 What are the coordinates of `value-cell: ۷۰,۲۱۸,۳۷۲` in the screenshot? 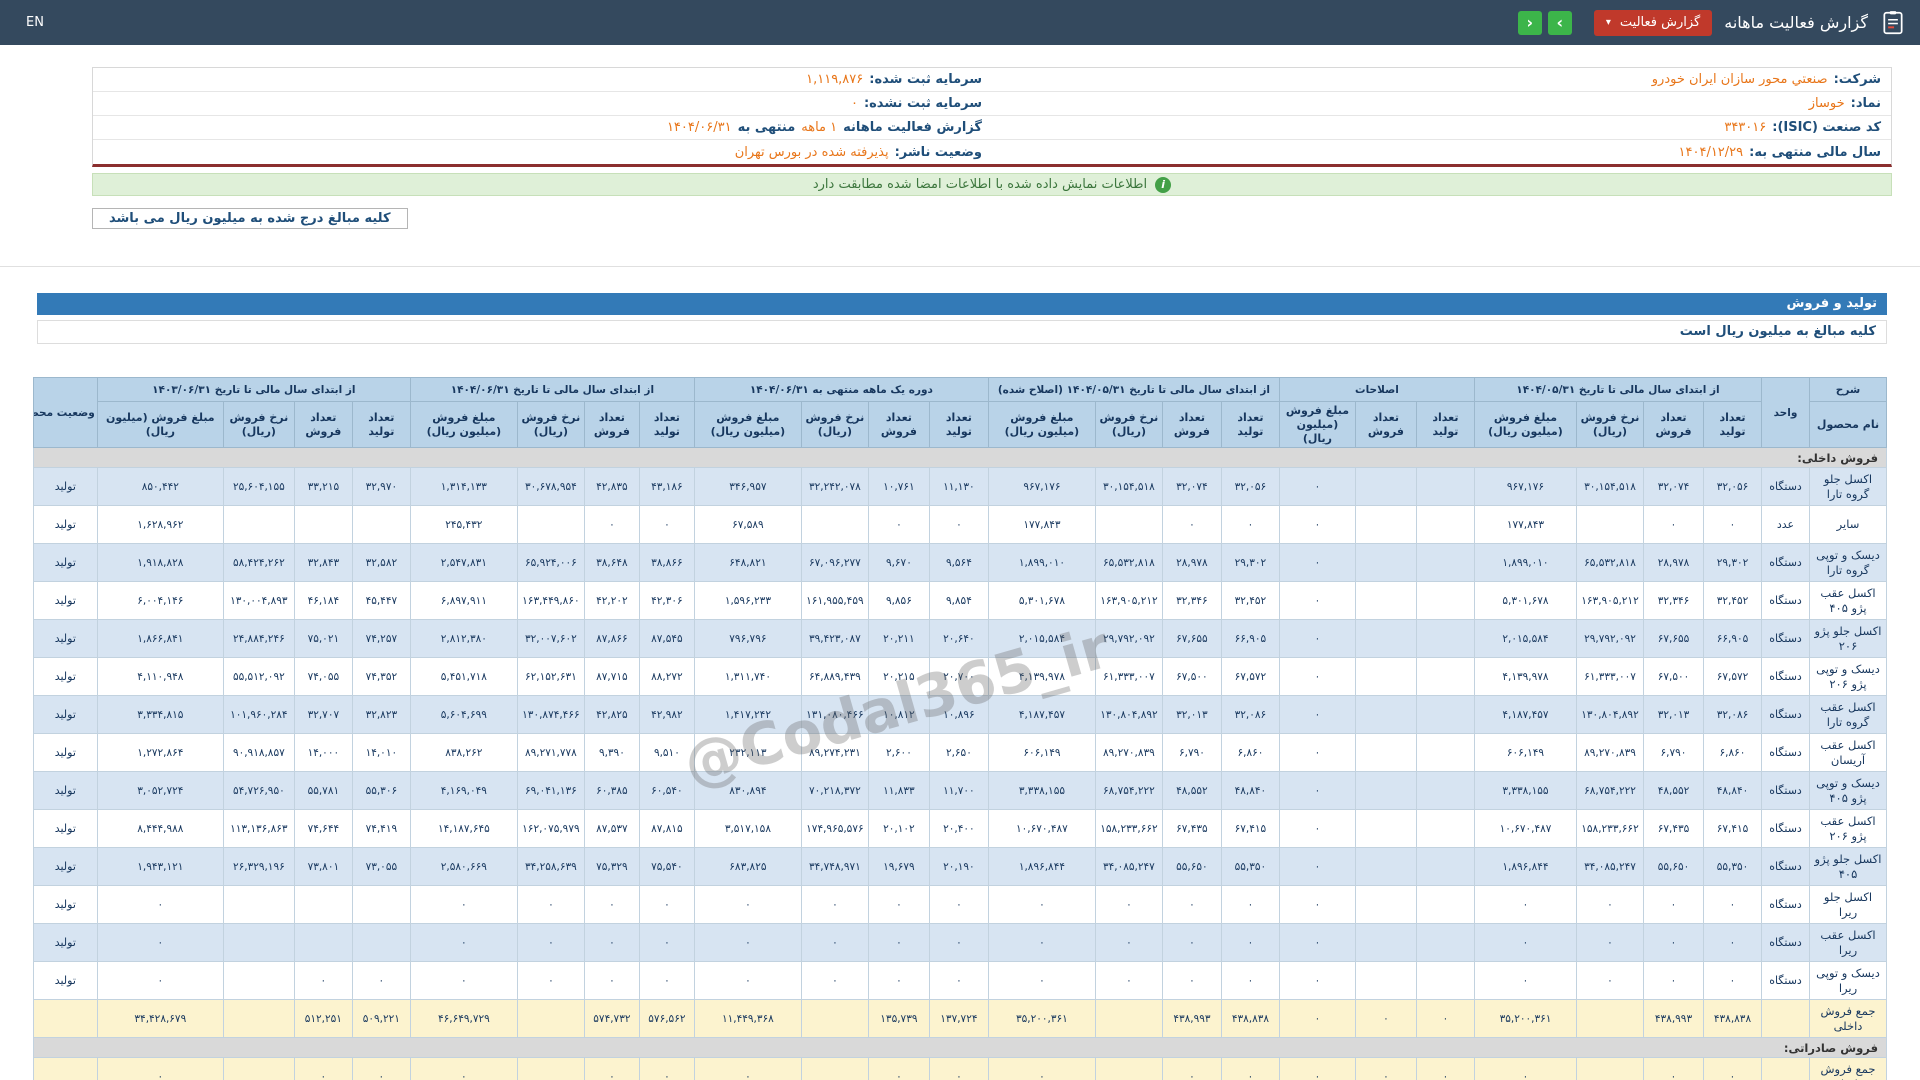 It's located at (834, 791).